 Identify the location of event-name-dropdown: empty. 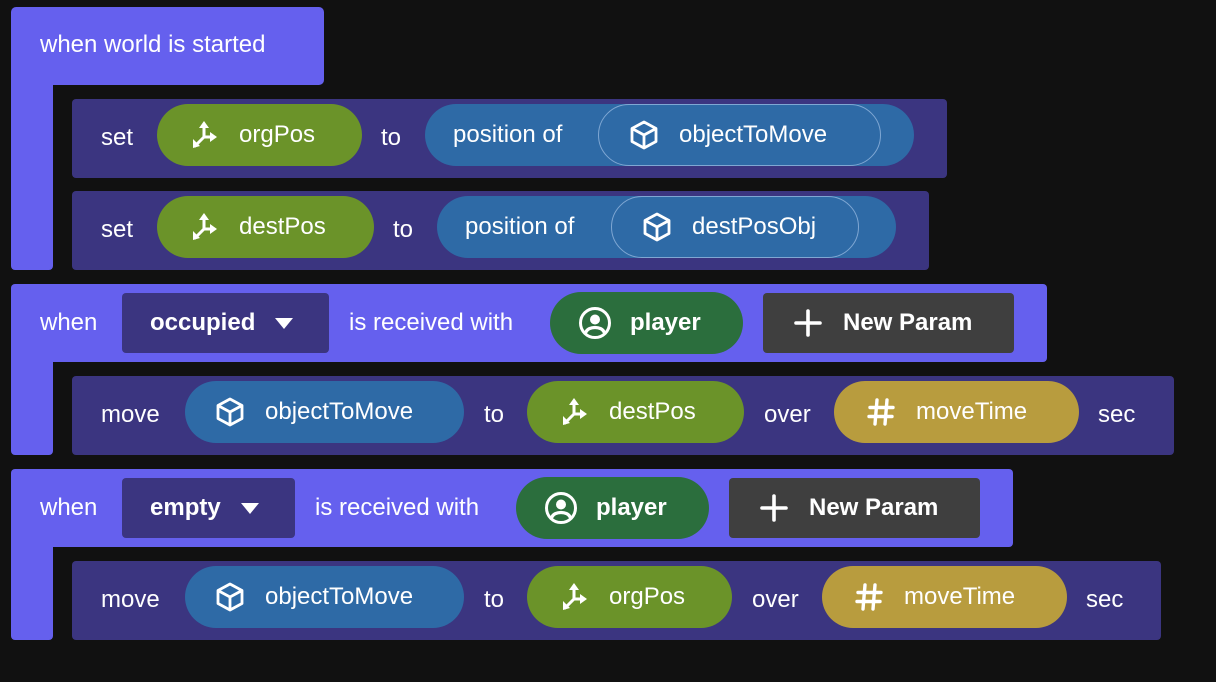
(208, 508).